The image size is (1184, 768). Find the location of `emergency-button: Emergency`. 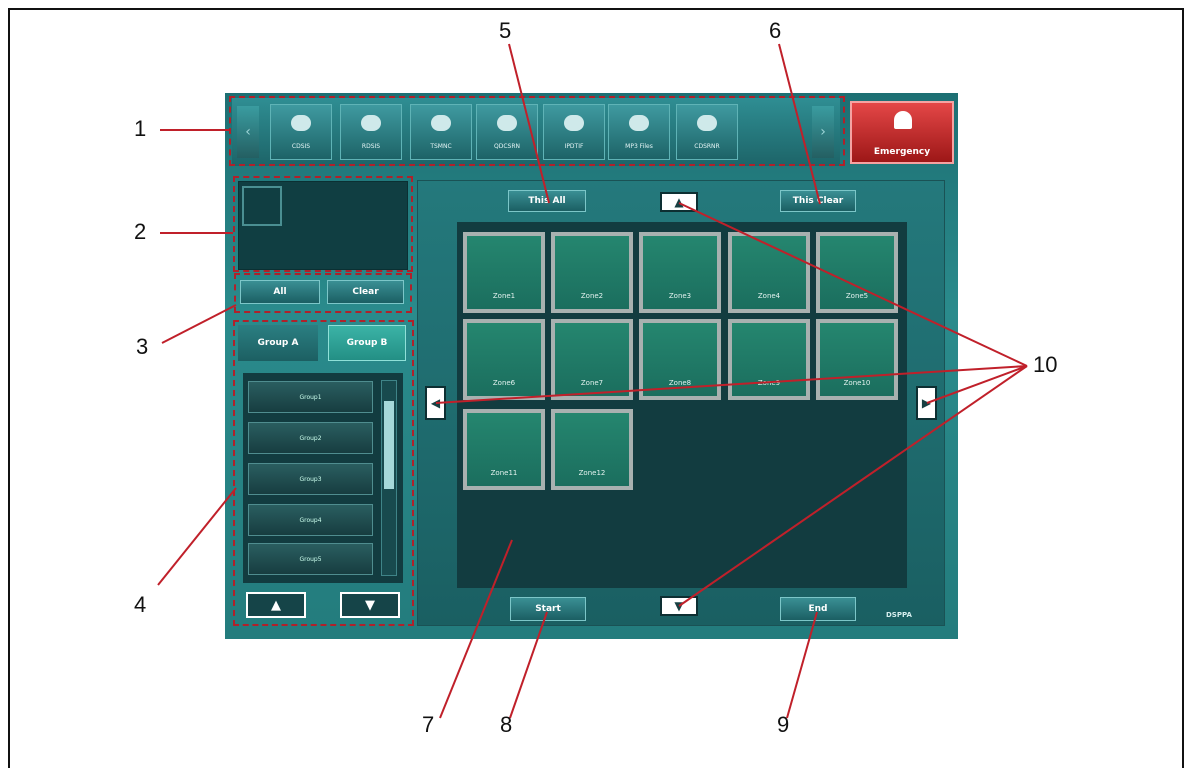

emergency-button: Emergency is located at coordinates (902, 132).